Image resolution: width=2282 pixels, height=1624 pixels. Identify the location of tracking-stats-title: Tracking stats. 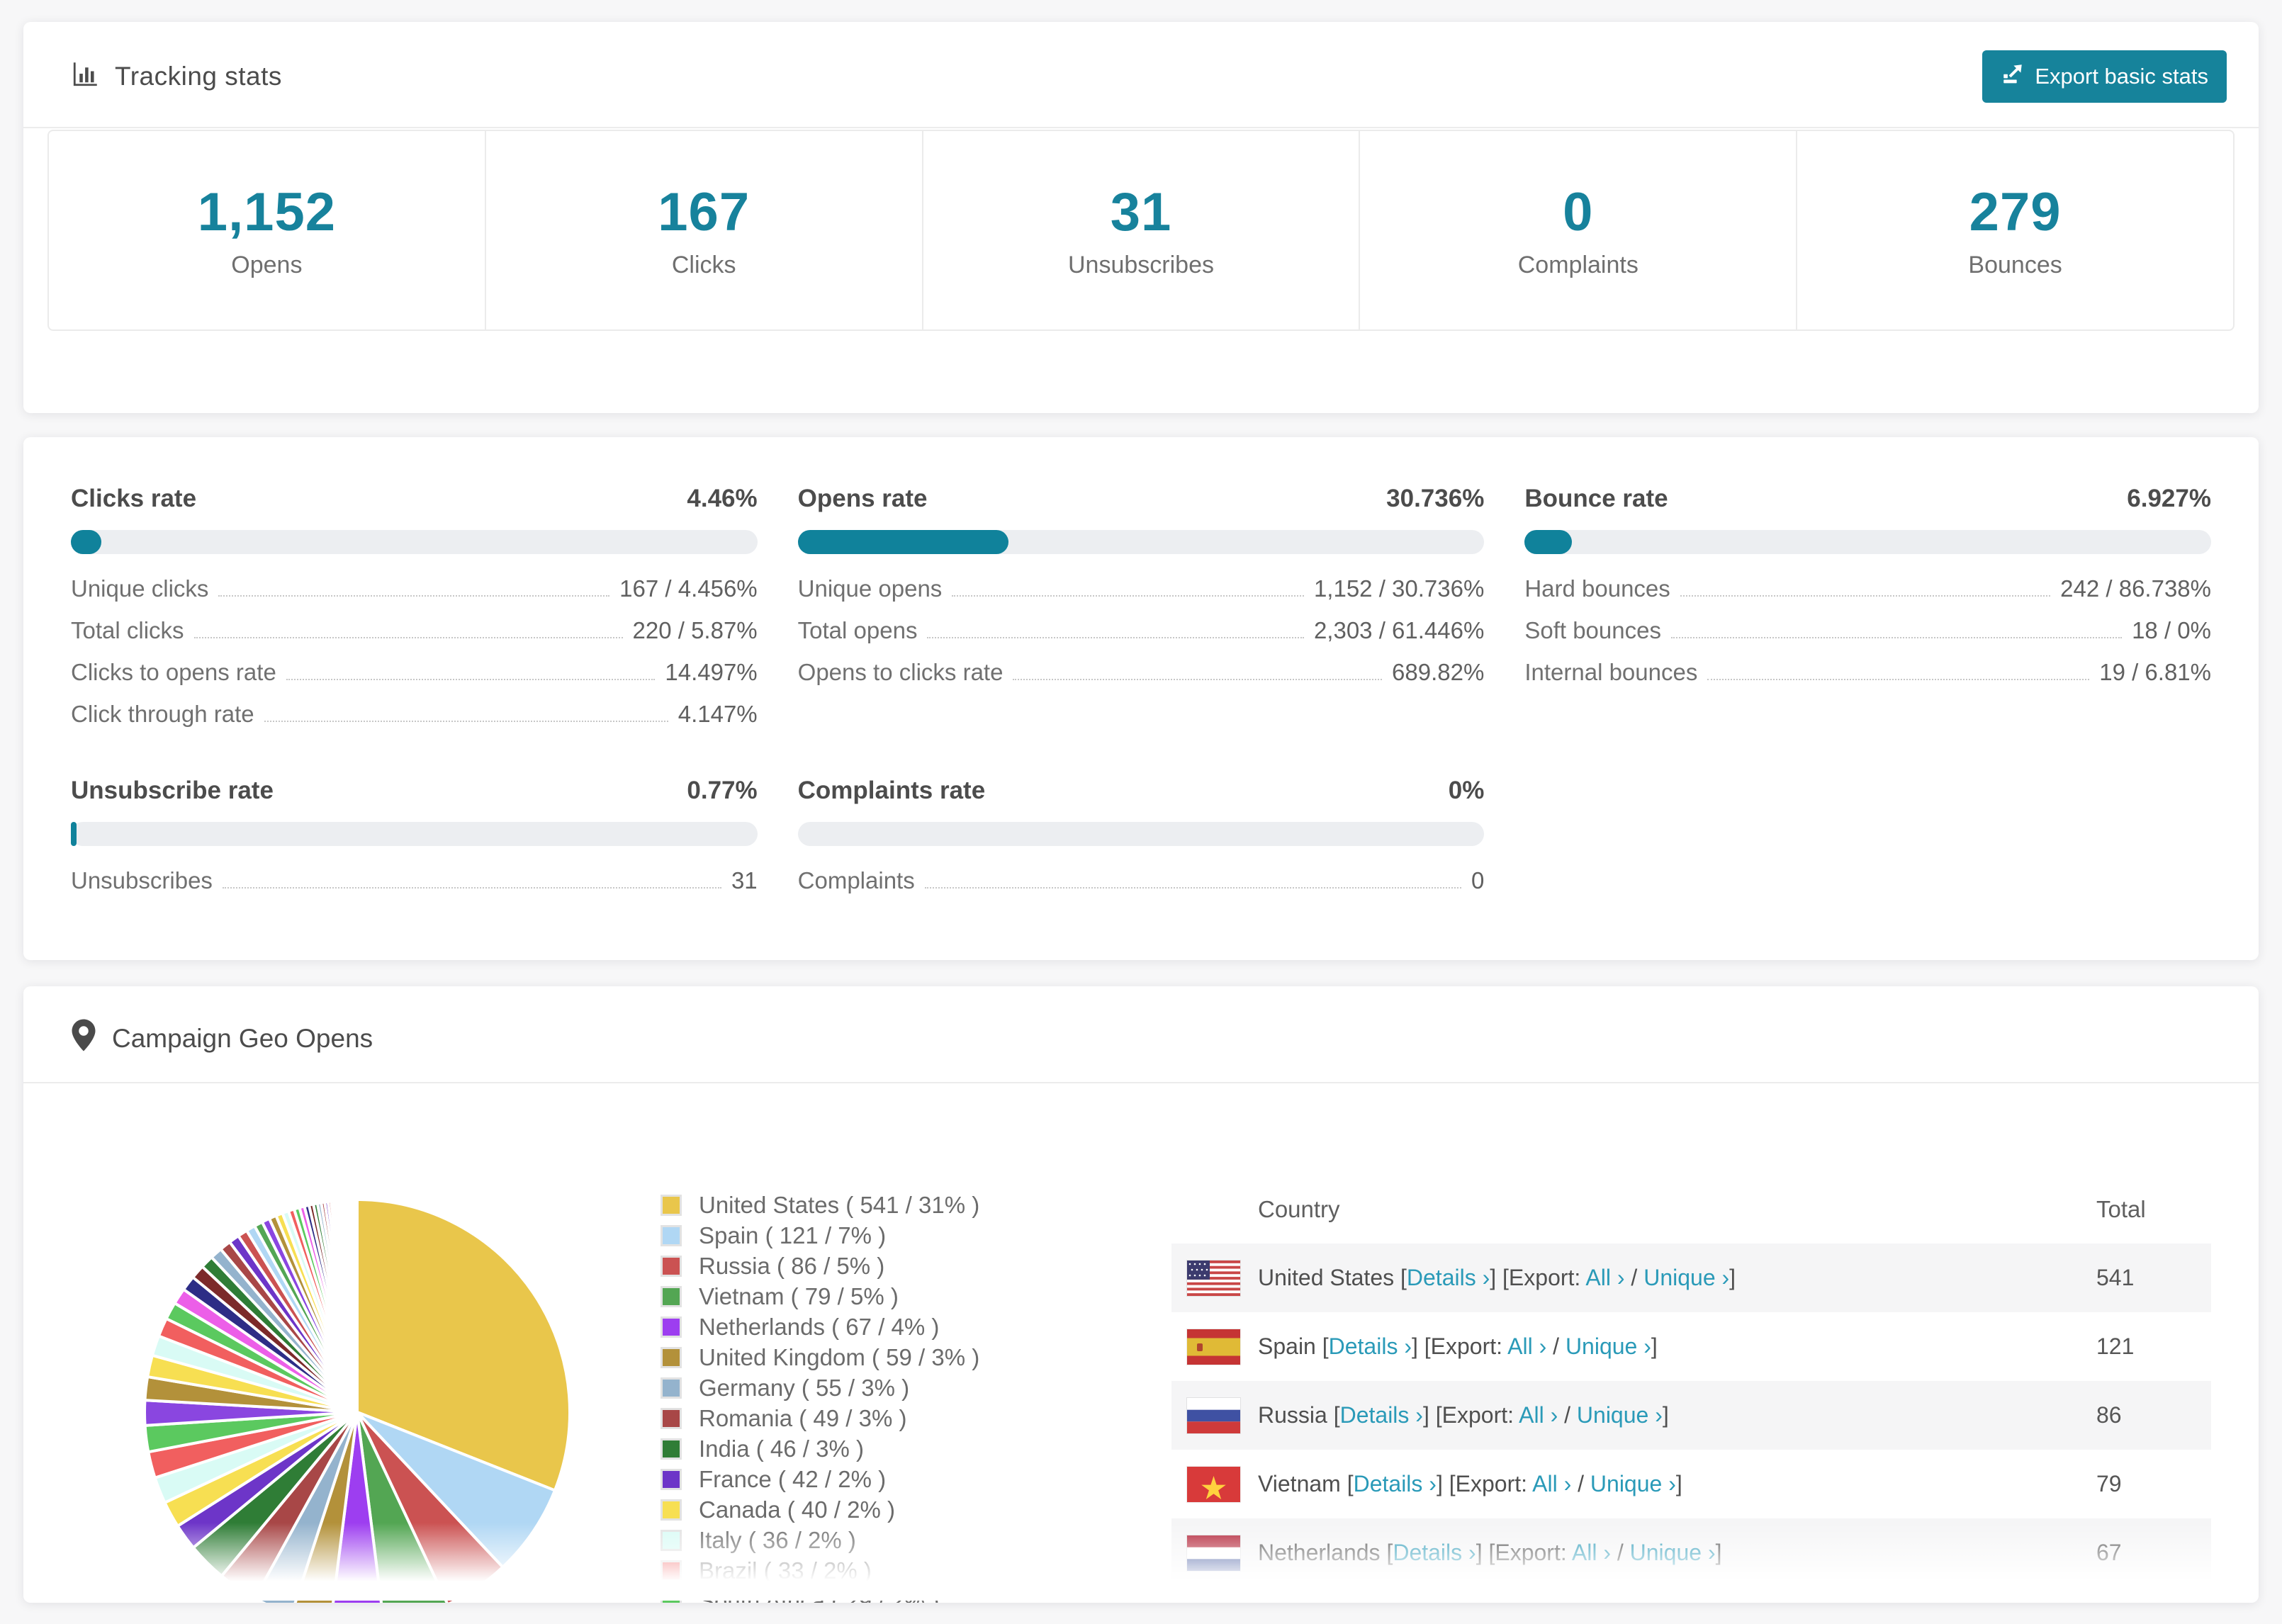
(177, 77).